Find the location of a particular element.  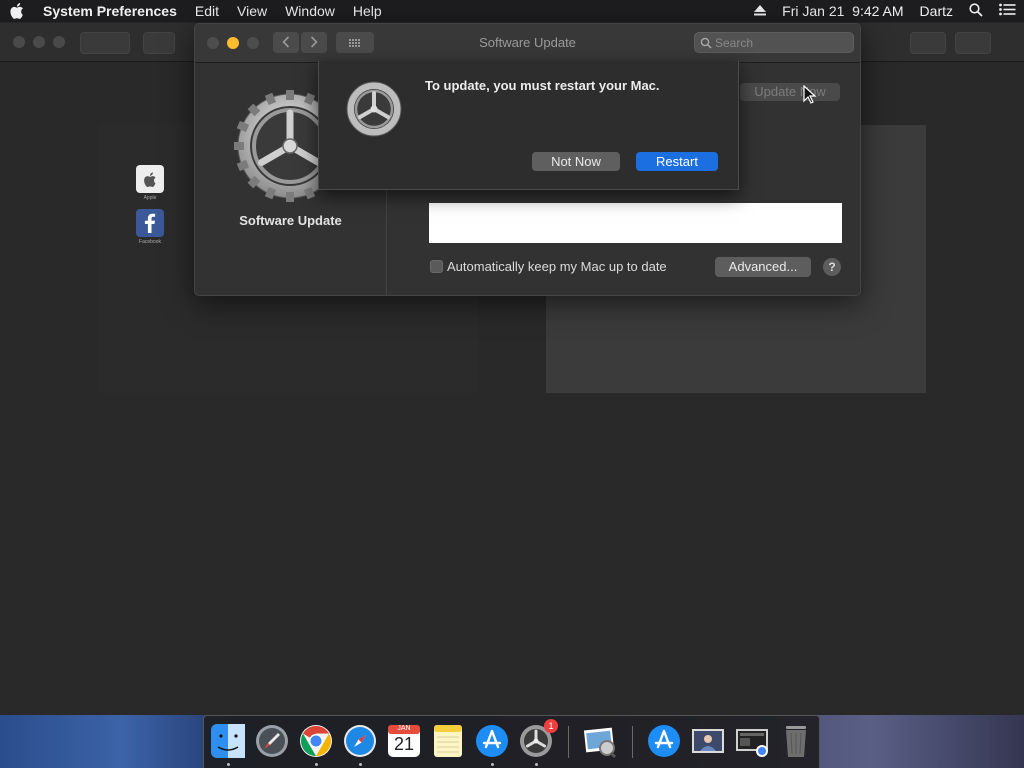

bg-back-forward-buttons is located at coordinates (105, 43).